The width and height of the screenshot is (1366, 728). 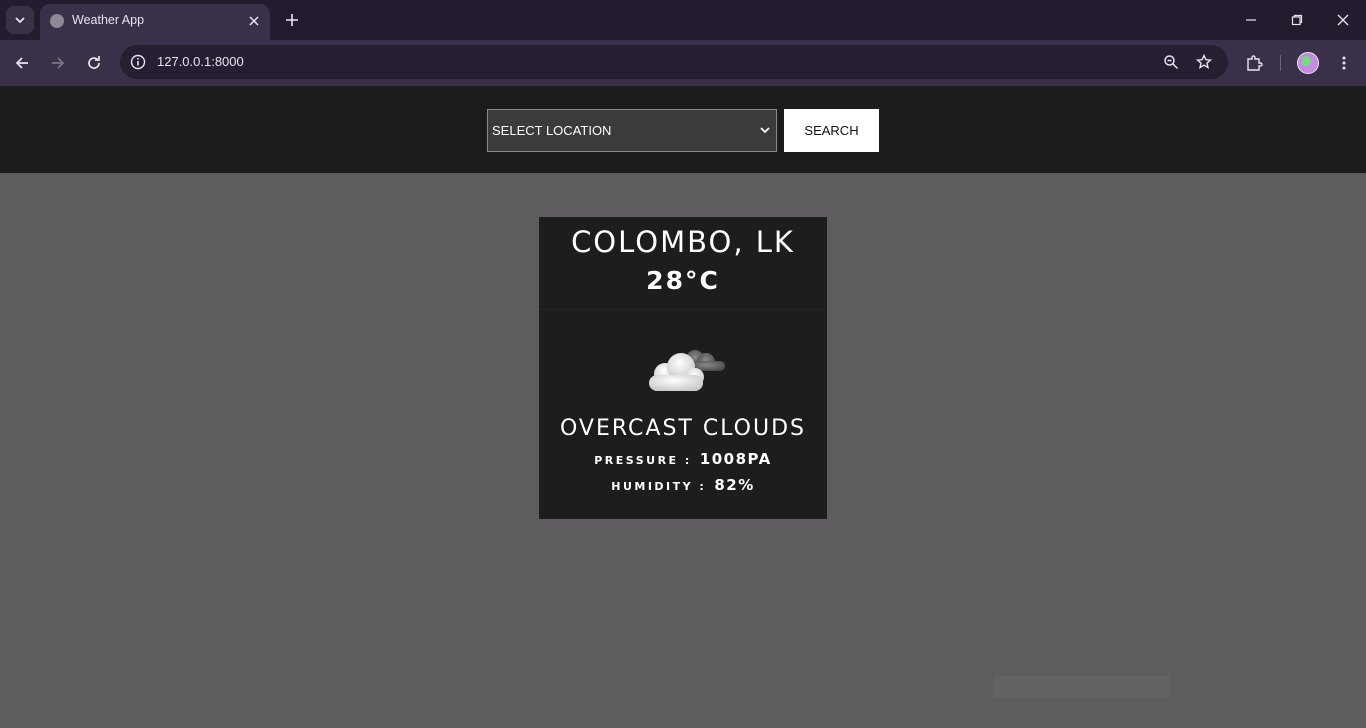 What do you see at coordinates (659, 486) in the screenshot?
I see `humidity-label: HUMIDITY :` at bounding box center [659, 486].